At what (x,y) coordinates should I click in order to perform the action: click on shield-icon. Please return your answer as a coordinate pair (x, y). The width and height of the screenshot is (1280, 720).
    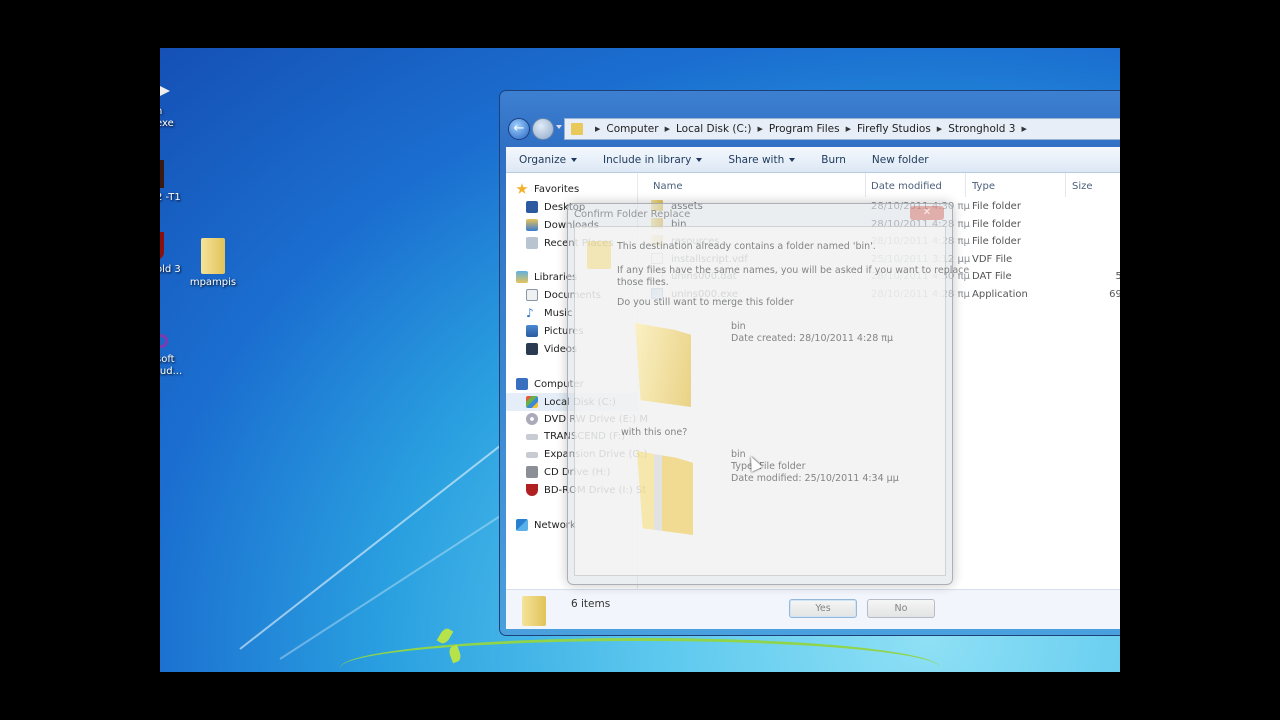
    Looking at the image, I should click on (162, 246).